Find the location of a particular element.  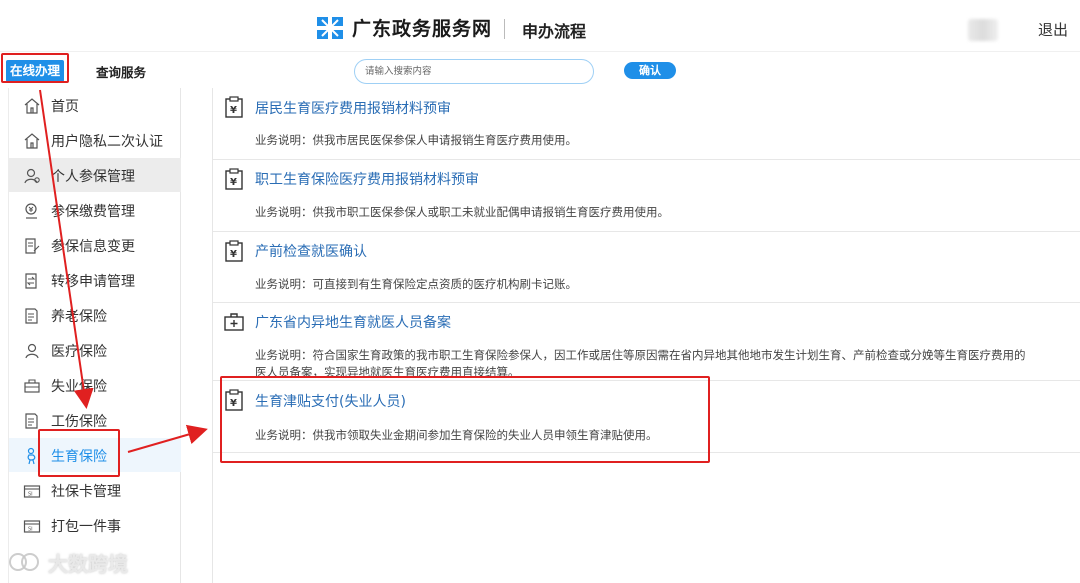

watermark-logo-icon is located at coordinates (24, 562).